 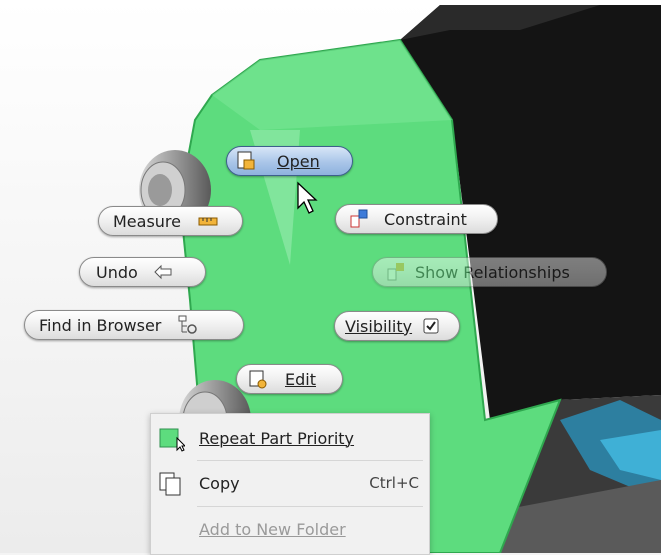 I want to click on edit-icon, so click(x=258, y=379).